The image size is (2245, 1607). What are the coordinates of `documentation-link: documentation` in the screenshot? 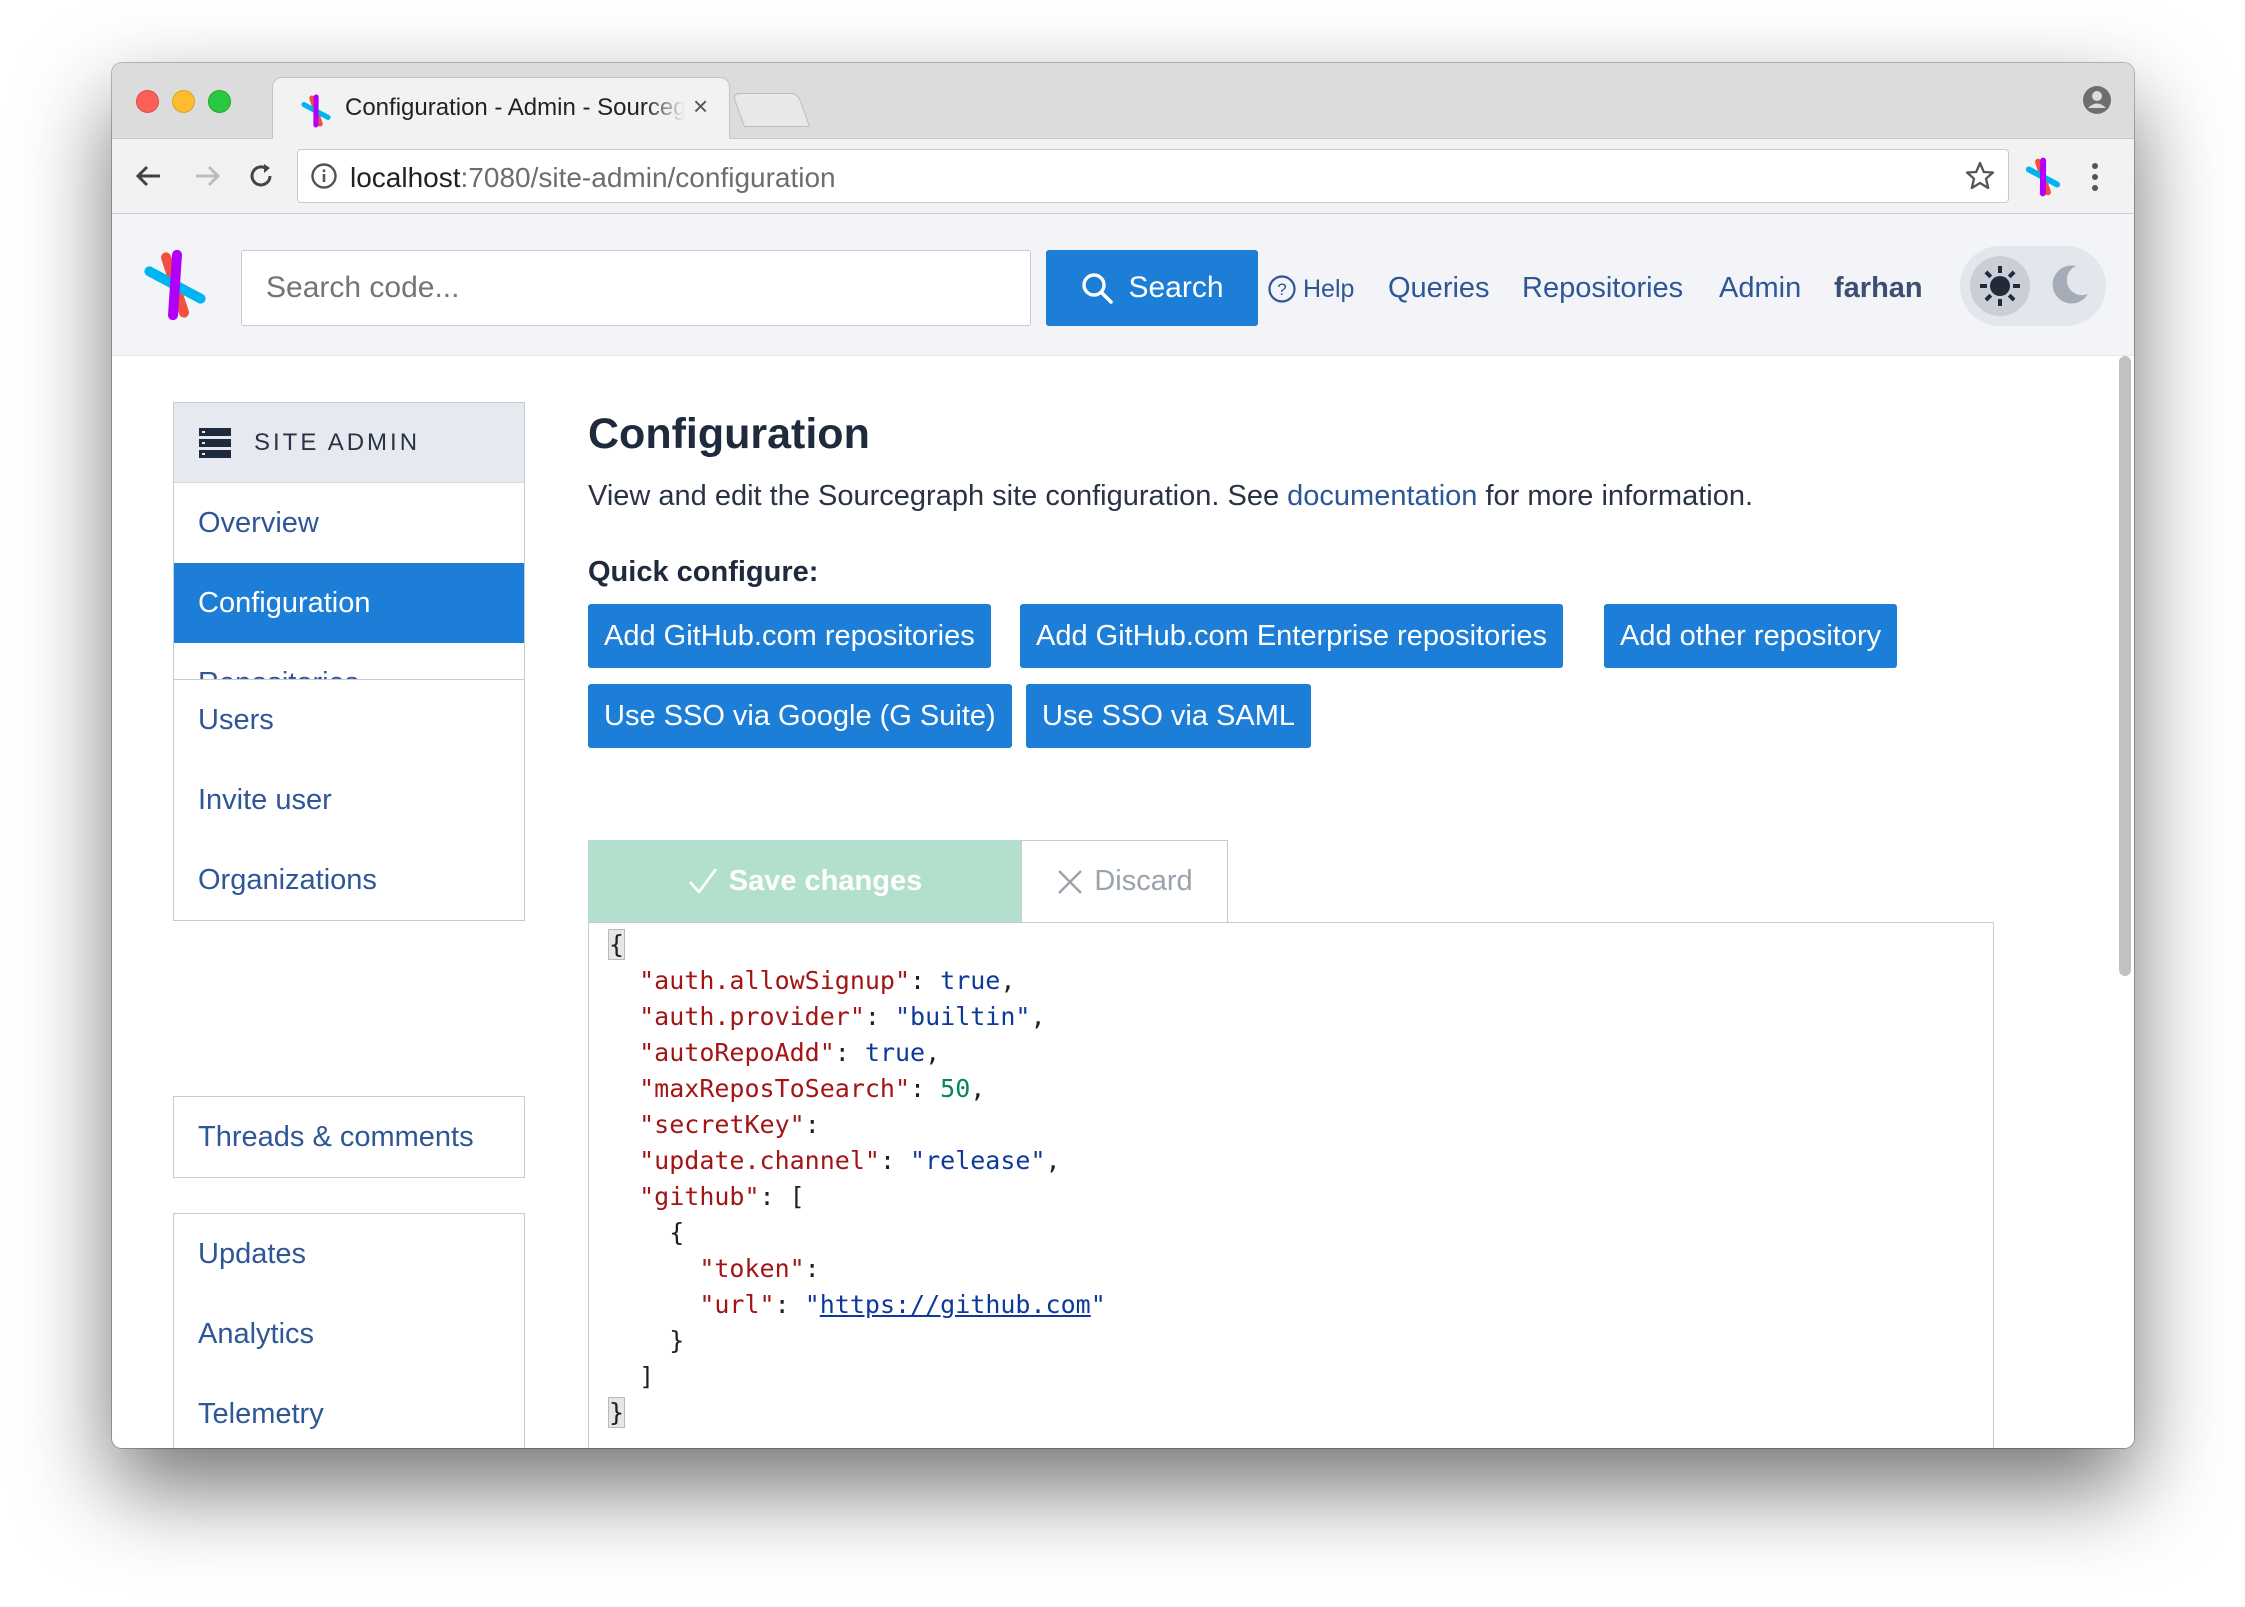 It's located at (1382, 496).